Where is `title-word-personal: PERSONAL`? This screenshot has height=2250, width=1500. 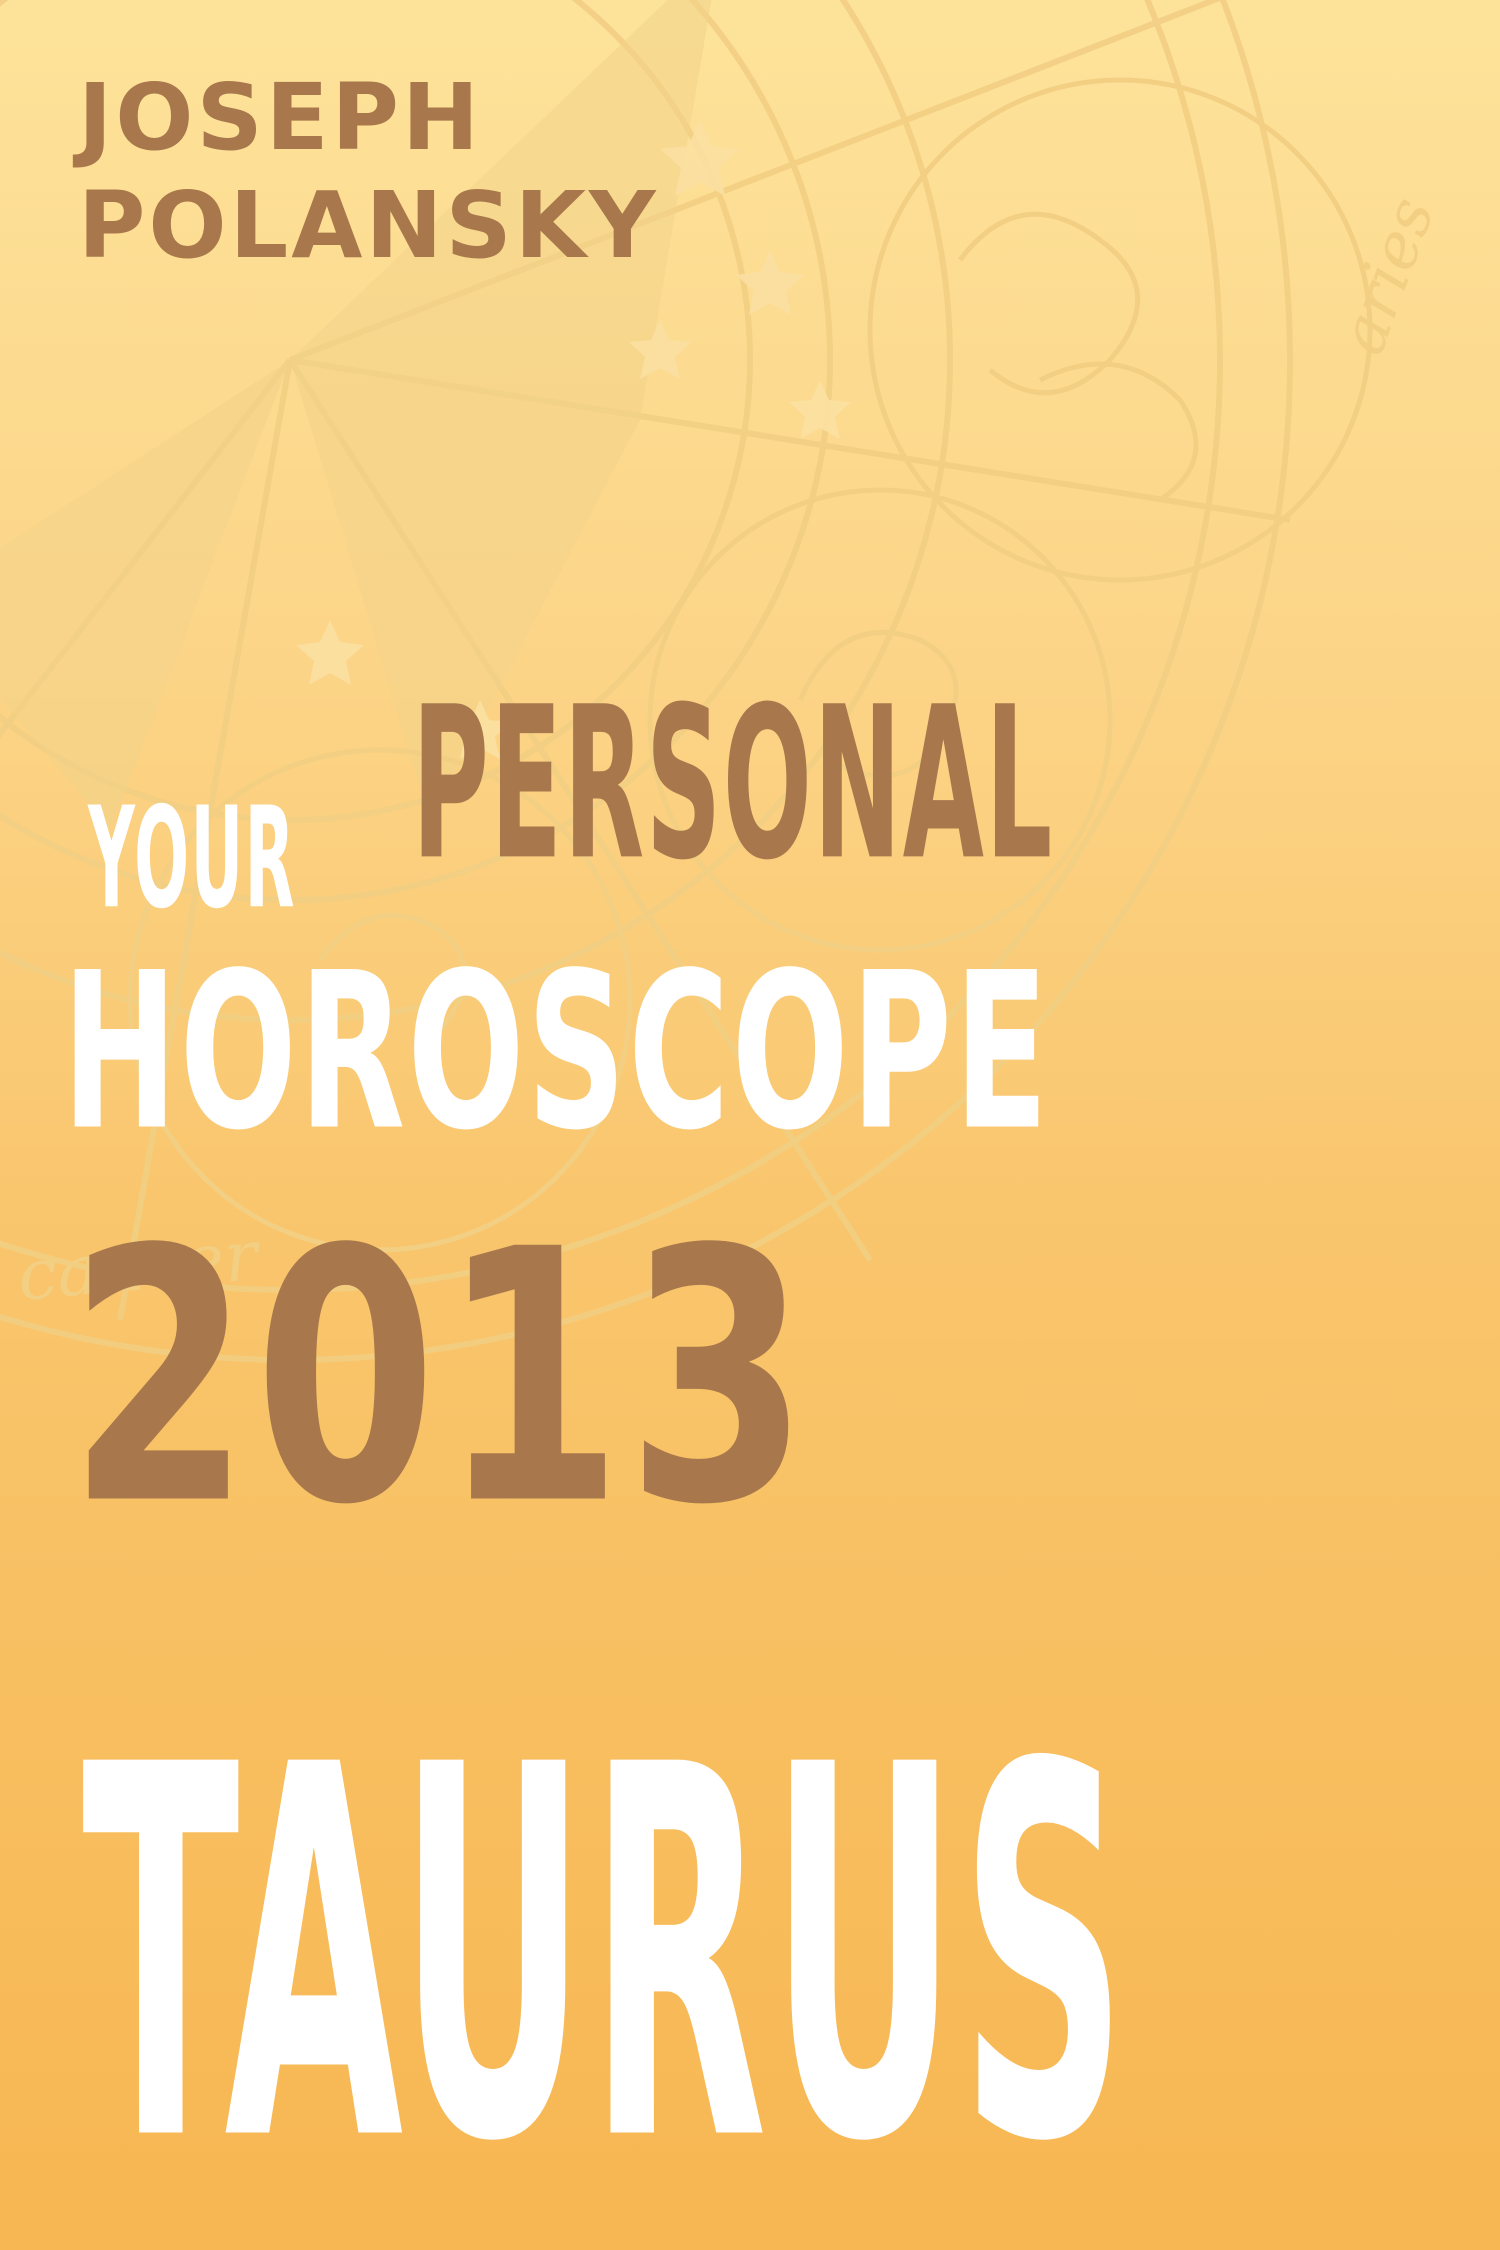 title-word-personal: PERSONAL is located at coordinates (733, 785).